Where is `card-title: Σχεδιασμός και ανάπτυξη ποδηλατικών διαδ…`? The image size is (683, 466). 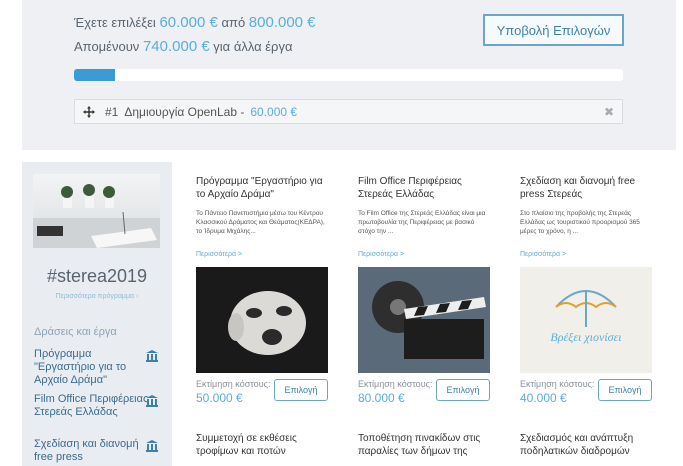
card-title: Σχεδιασμός και ανάπτυξη ποδηλατικών διαδ… is located at coordinates (588, 445).